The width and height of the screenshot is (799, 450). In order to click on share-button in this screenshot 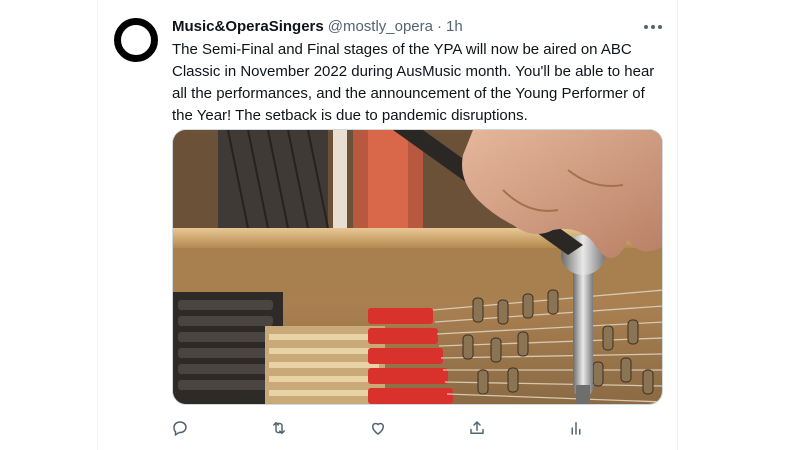, I will do `click(477, 428)`.